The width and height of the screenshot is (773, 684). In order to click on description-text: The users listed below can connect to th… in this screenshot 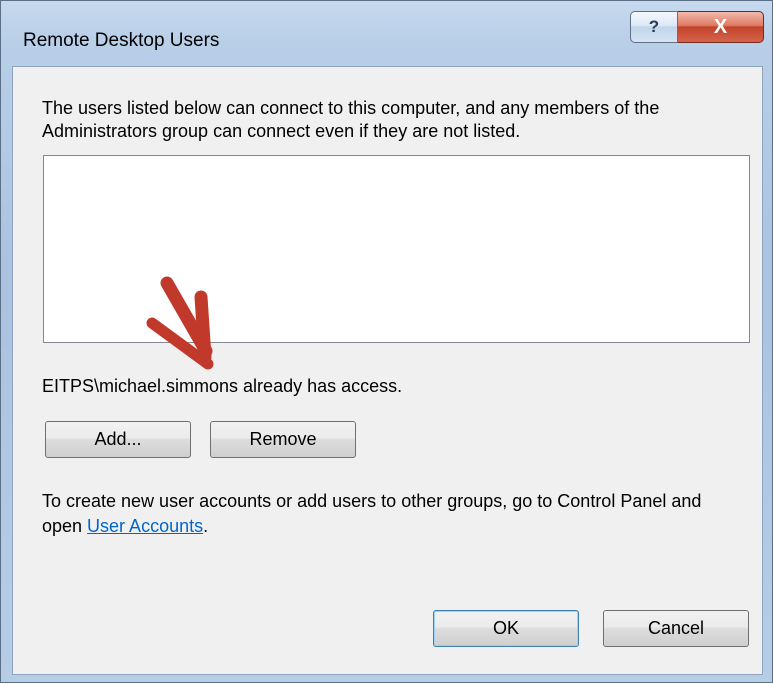, I will do `click(351, 119)`.